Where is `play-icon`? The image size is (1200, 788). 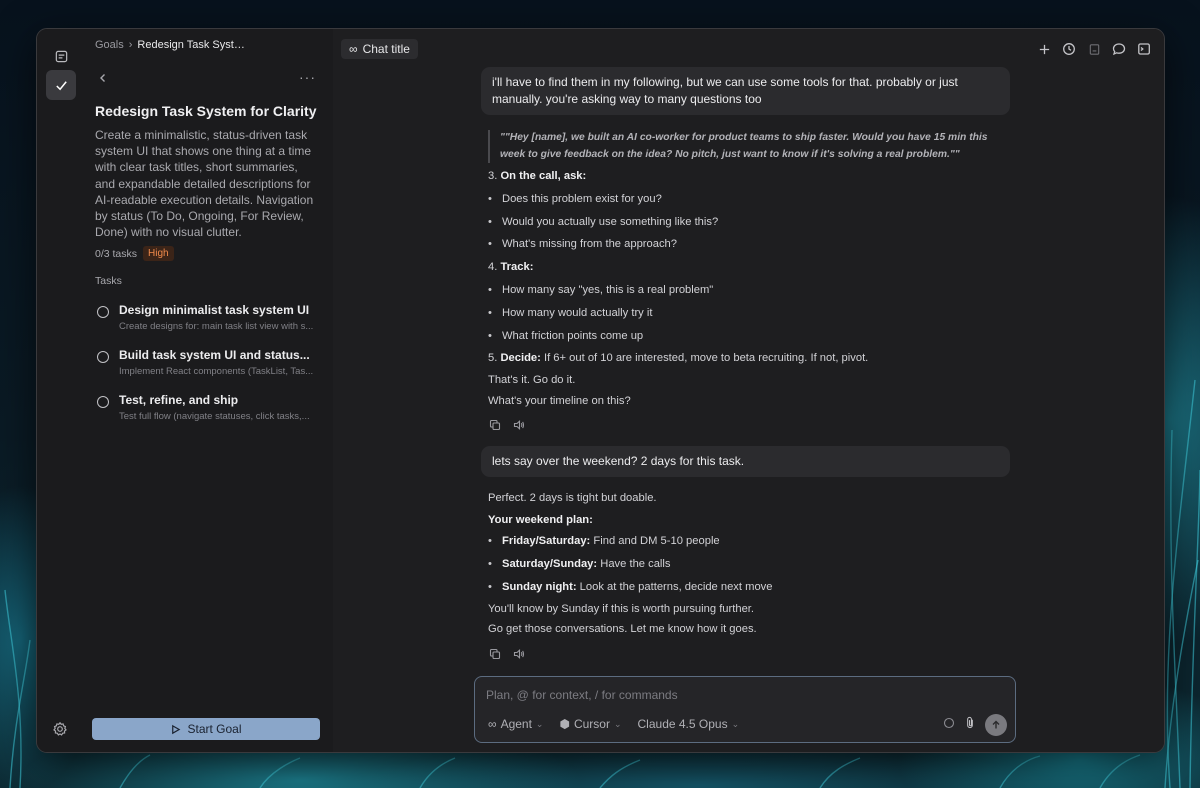 play-icon is located at coordinates (176, 729).